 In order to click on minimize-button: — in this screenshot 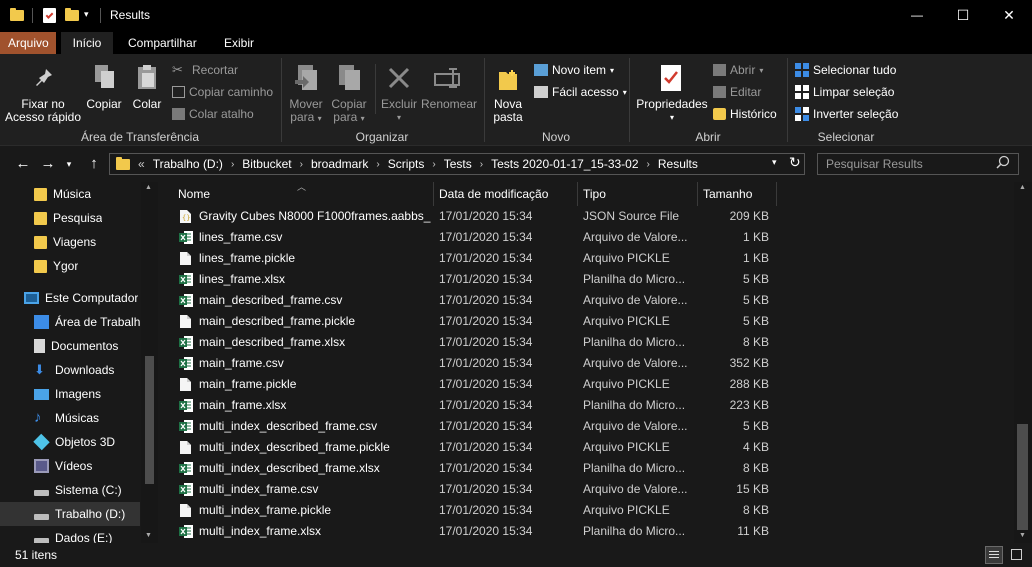, I will do `click(917, 16)`.